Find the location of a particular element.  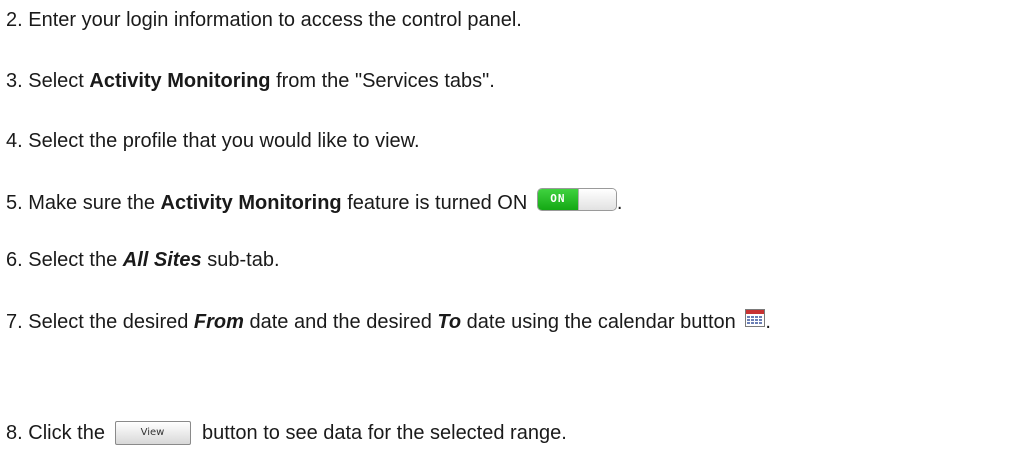

all-sites-label: All Sites is located at coordinates (162, 260).